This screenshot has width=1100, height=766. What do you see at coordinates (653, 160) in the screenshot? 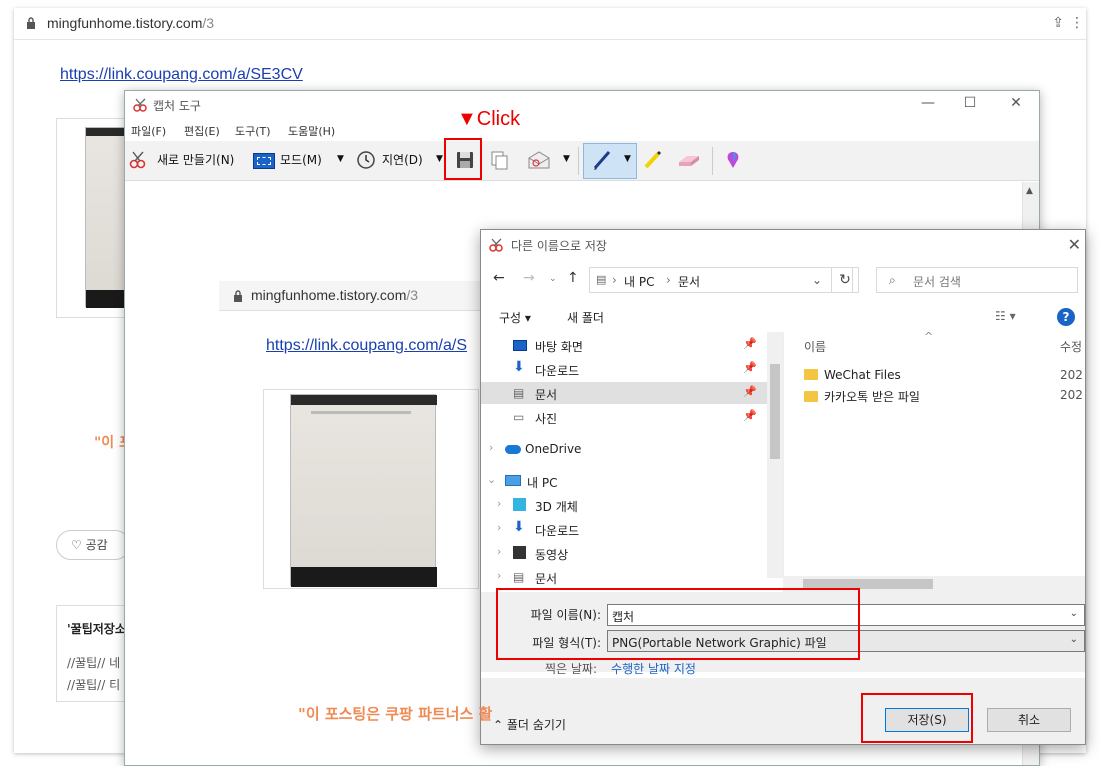
I see `highlighter-icon` at bounding box center [653, 160].